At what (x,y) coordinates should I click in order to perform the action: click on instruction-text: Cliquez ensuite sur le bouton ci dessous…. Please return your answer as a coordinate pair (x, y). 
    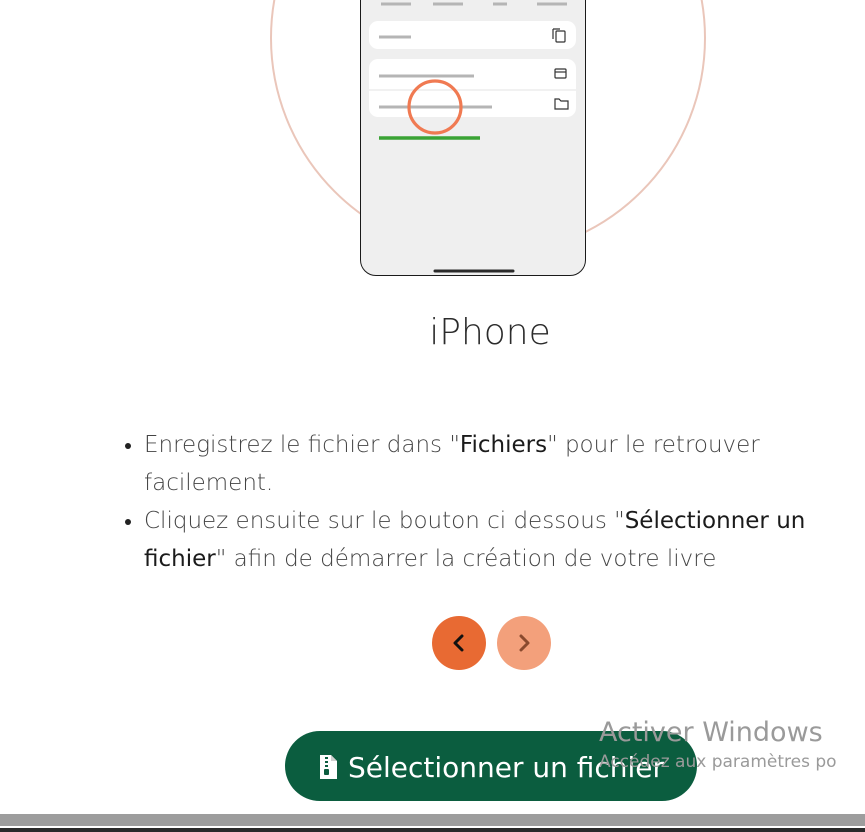
    Looking at the image, I should click on (384, 521).